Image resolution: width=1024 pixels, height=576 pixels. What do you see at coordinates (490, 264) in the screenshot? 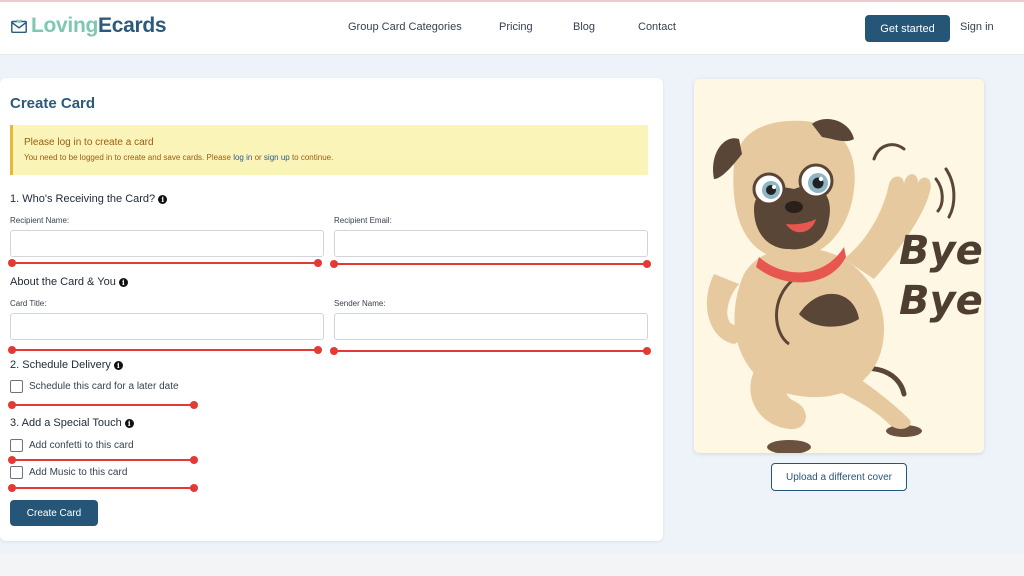
I see `recipient-email-slider` at bounding box center [490, 264].